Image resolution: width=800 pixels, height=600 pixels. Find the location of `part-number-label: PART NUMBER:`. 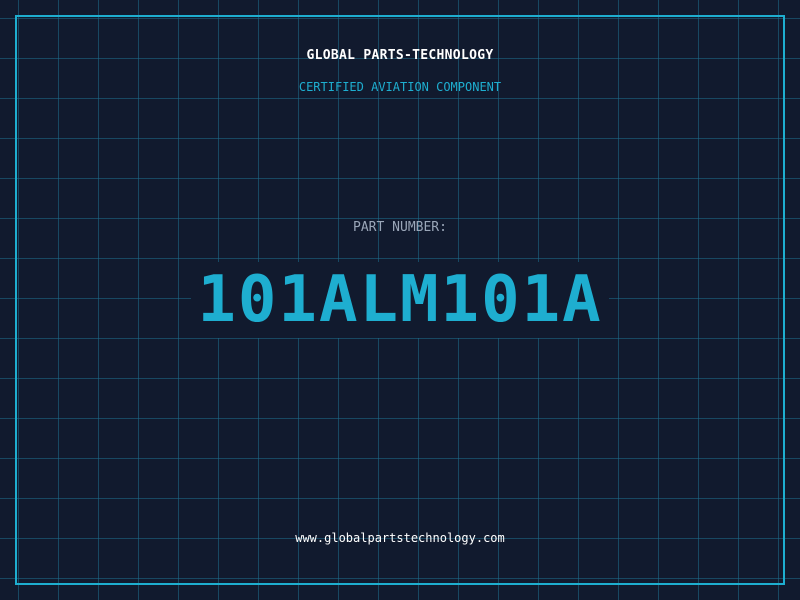

part-number-label: PART NUMBER: is located at coordinates (400, 227).